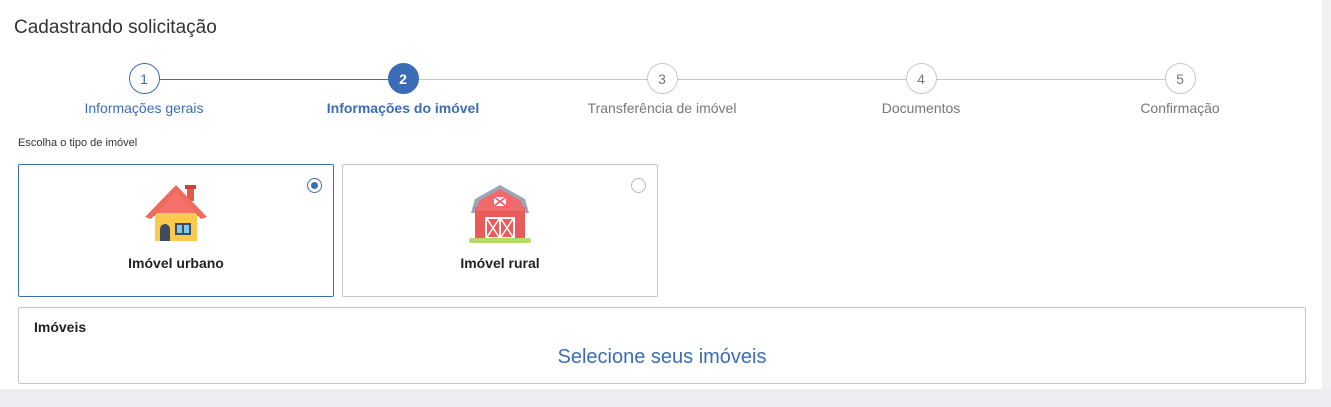  What do you see at coordinates (115, 27) in the screenshot?
I see `page-title: Cadastrando solicitação` at bounding box center [115, 27].